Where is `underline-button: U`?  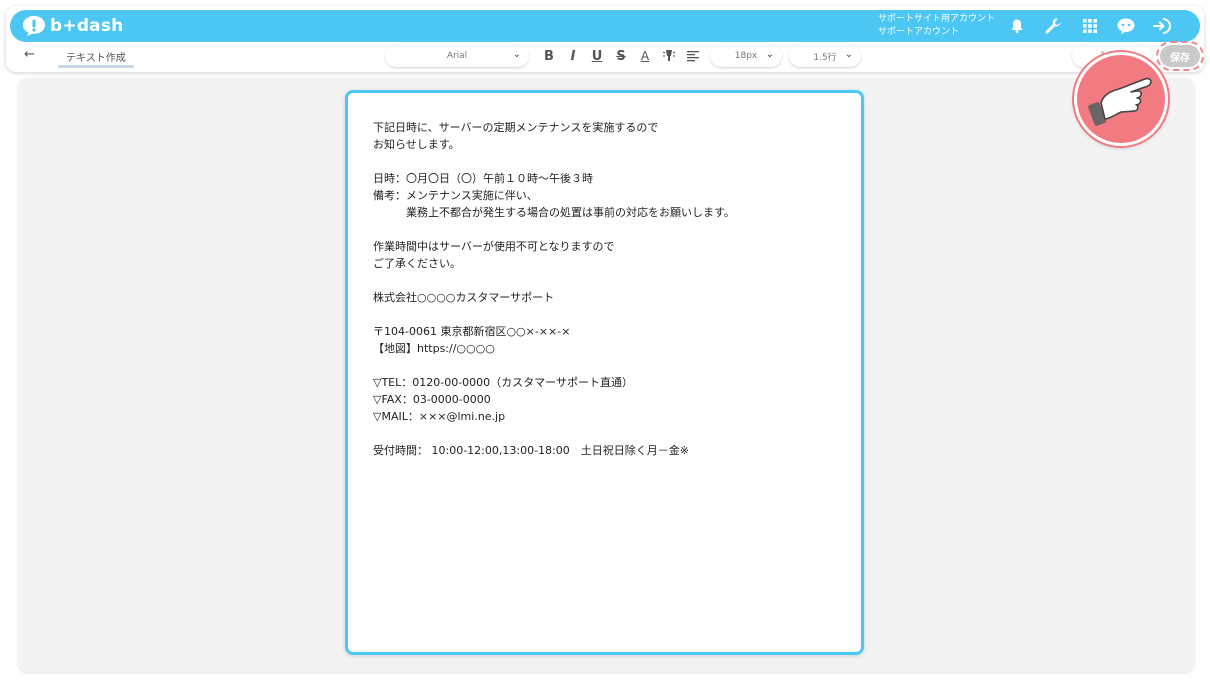
underline-button: U is located at coordinates (597, 56).